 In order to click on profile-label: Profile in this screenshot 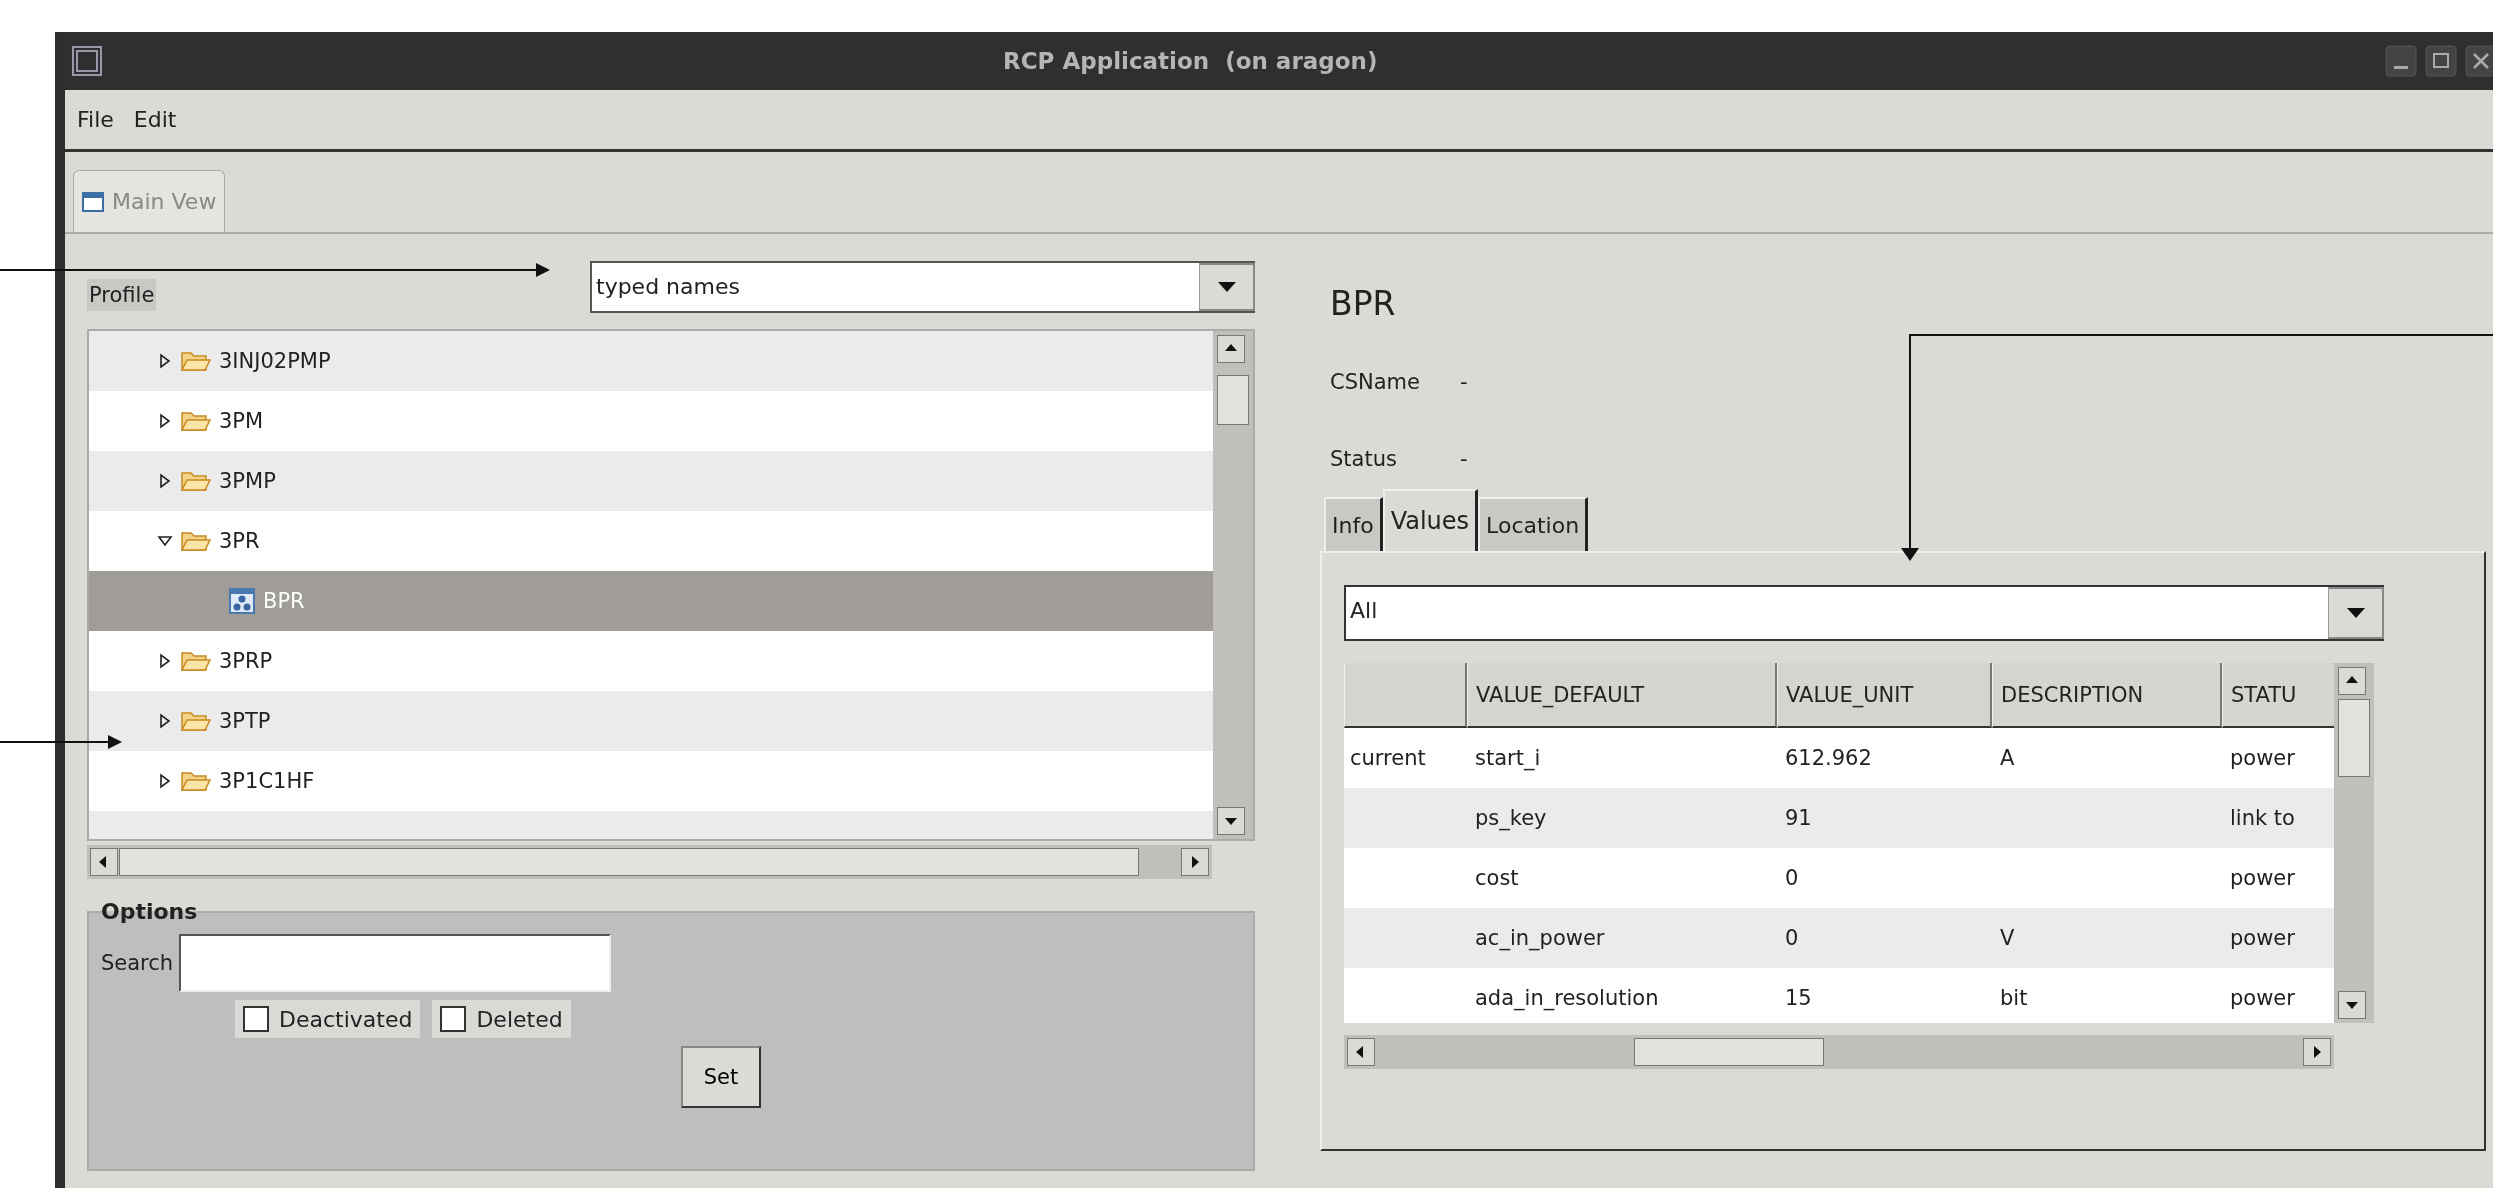, I will do `click(122, 294)`.